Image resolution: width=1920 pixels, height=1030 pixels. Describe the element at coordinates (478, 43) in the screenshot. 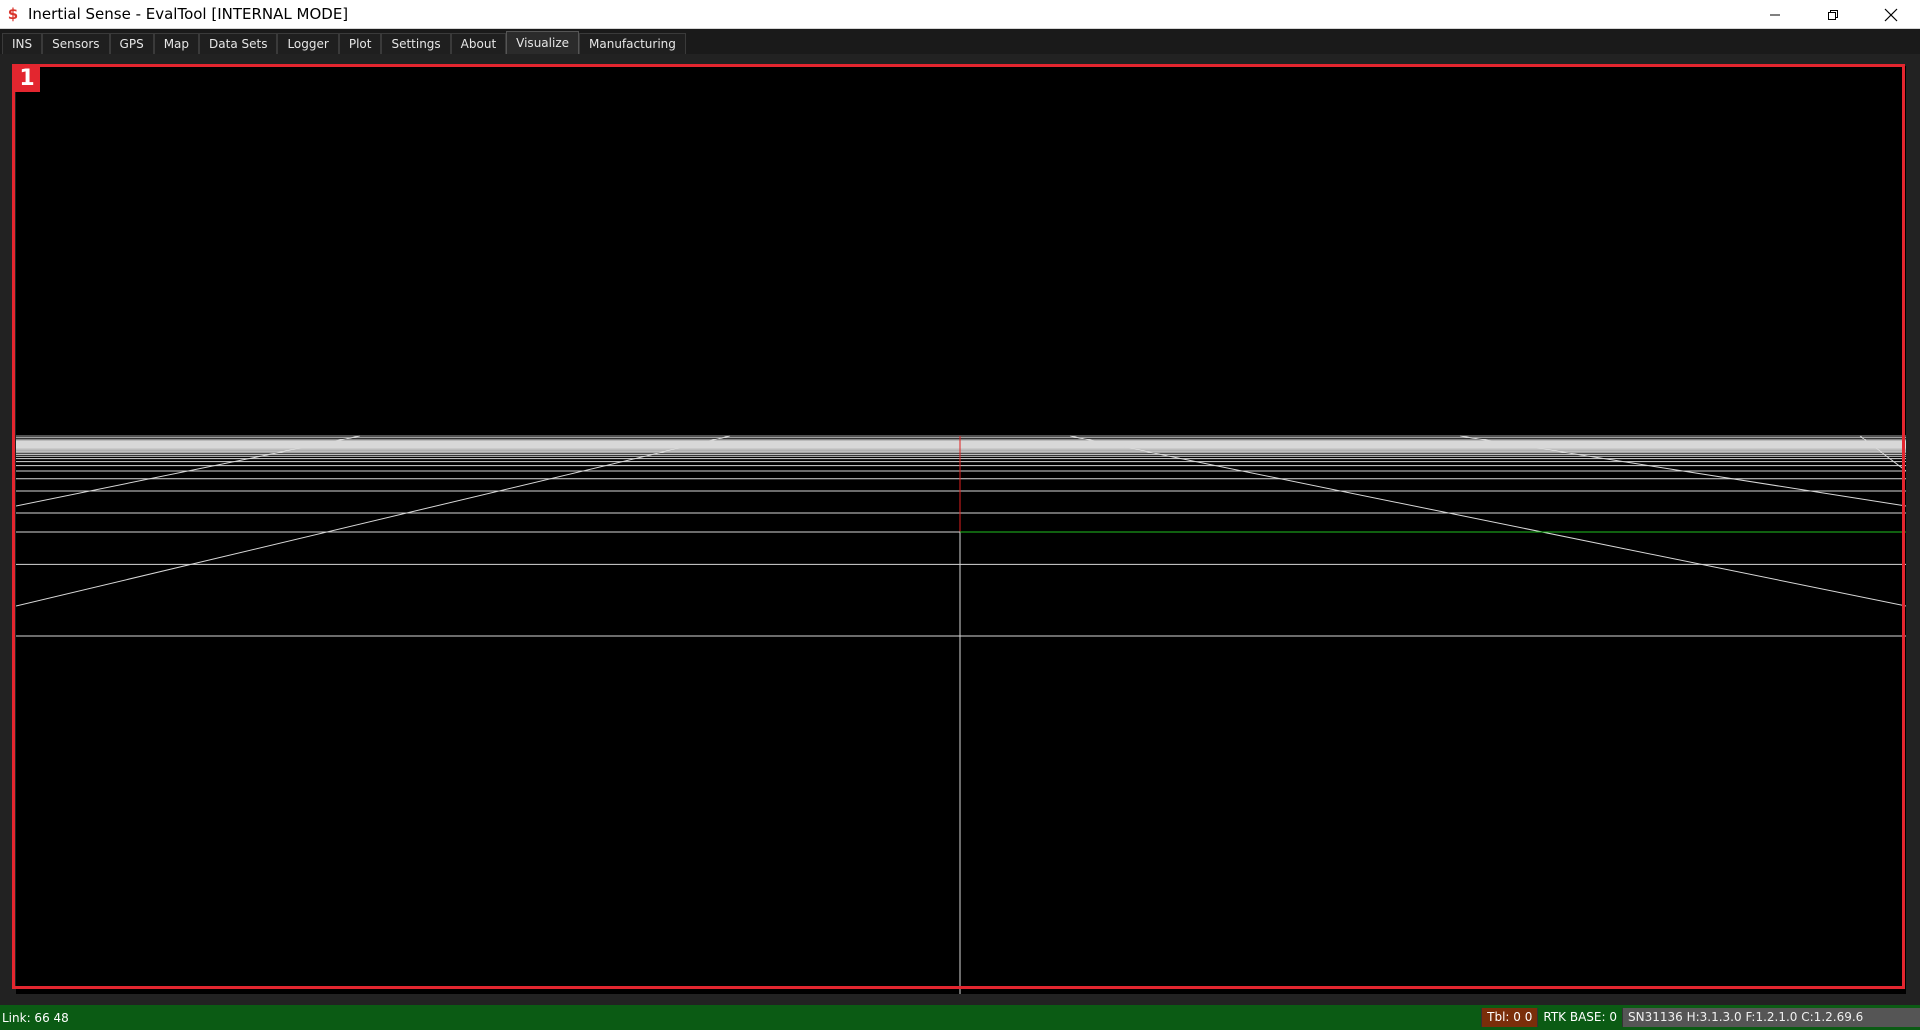

I see `tab-about: About` at that location.